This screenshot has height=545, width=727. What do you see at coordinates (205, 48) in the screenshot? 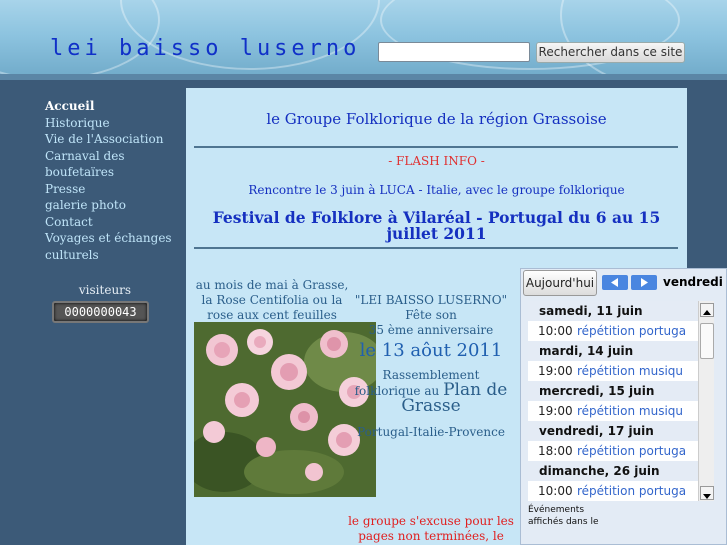
I see `site-title: lei baisso luserno` at bounding box center [205, 48].